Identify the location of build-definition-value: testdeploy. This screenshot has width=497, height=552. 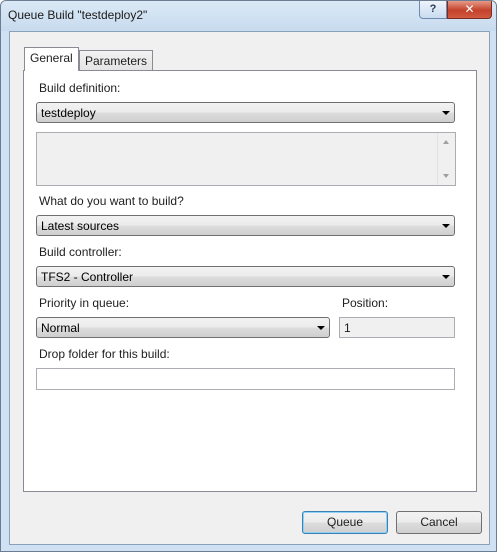
(68, 113).